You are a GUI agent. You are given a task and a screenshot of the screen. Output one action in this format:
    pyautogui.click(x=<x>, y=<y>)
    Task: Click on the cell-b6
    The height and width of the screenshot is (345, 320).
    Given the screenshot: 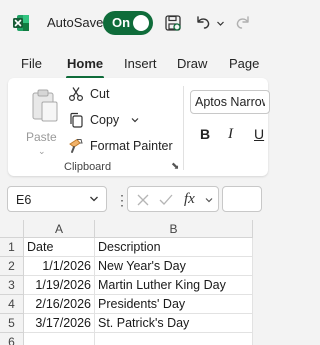 What is the action you would take?
    pyautogui.click(x=174, y=339)
    